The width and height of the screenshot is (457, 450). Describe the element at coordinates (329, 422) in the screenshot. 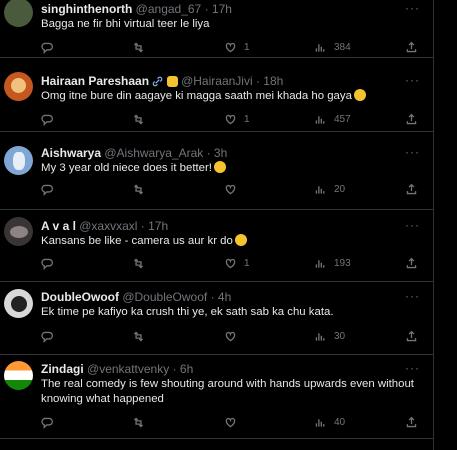

I see `views-button: 40` at that location.